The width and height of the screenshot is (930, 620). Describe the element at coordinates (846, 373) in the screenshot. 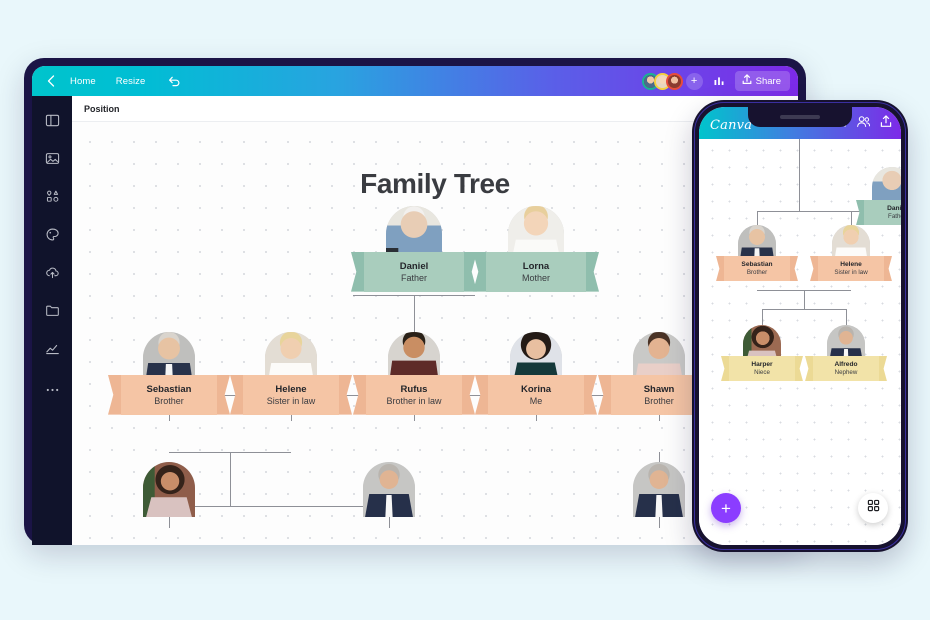

I see `person-role: Nephew` at that location.